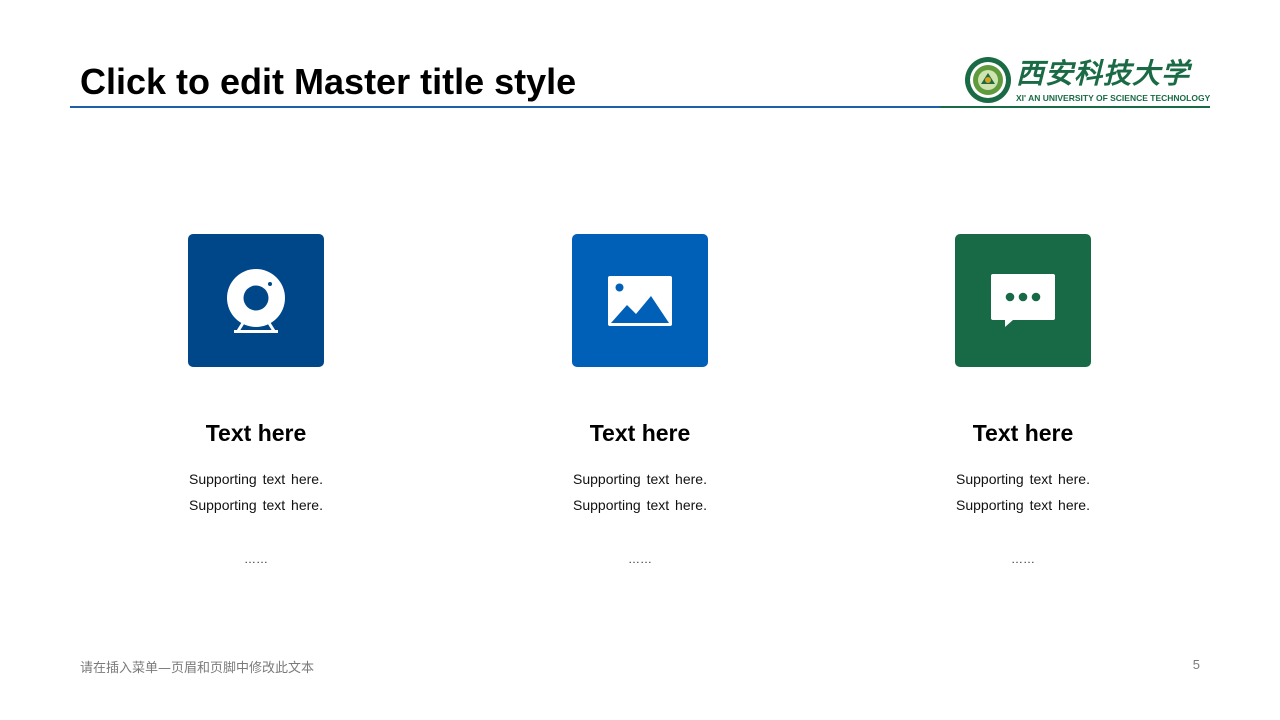  I want to click on slide-title: Click to edit Master title style, so click(328, 82).